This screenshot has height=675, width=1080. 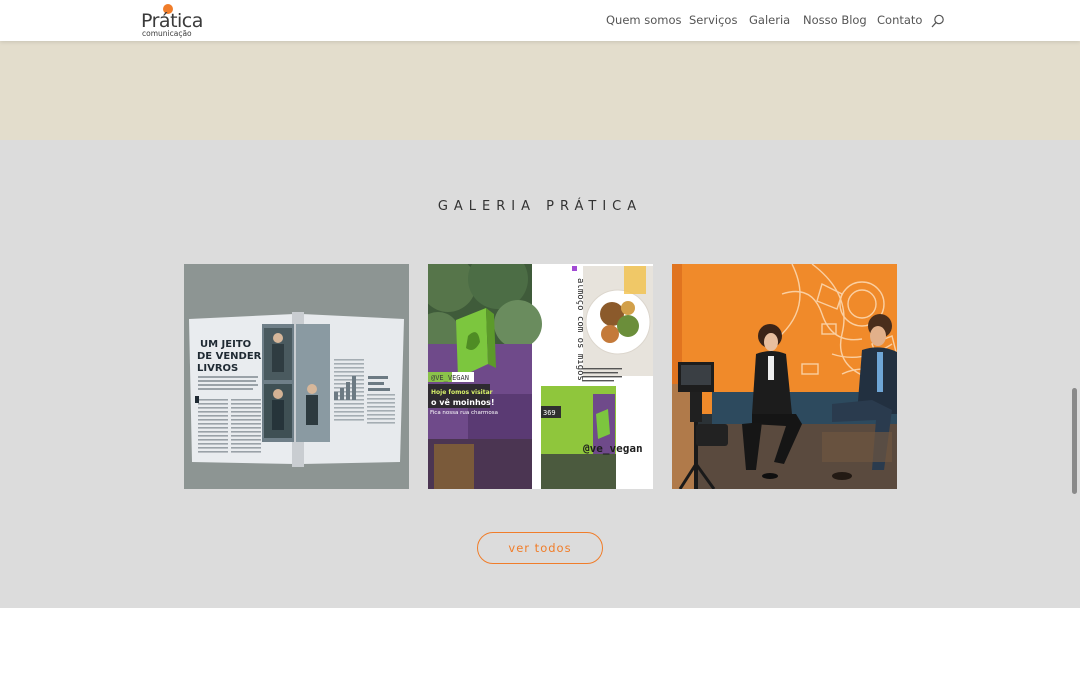 What do you see at coordinates (225, 344) in the screenshot?
I see `magazine-headline-1: UM JEITO` at bounding box center [225, 344].